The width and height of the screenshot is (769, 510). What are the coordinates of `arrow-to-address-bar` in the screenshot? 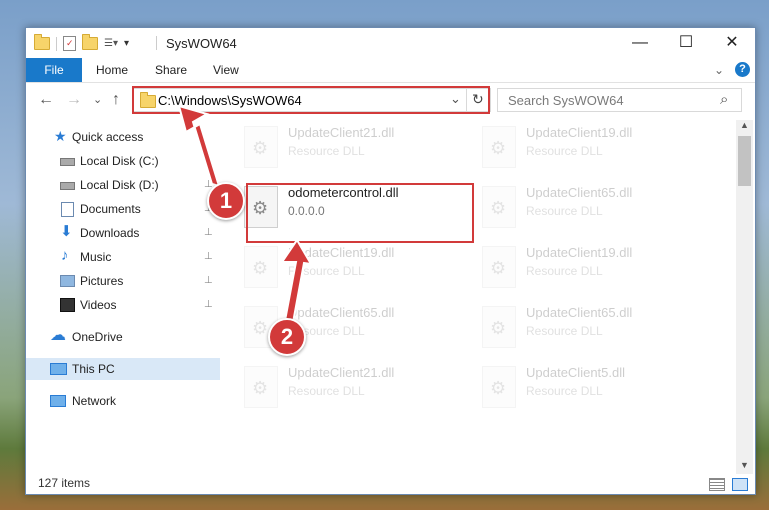 It's located at (199, 146).